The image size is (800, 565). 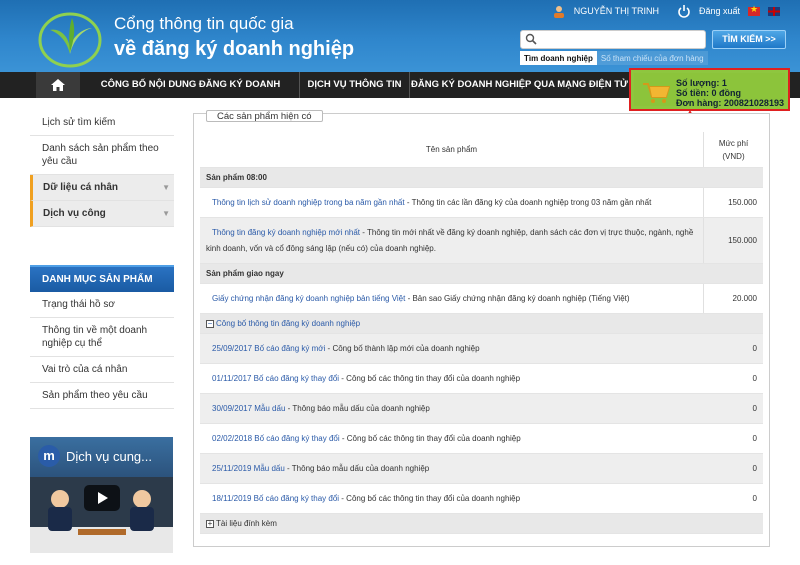 I want to click on header-fee-label: Mức phí, so click(x=733, y=143).